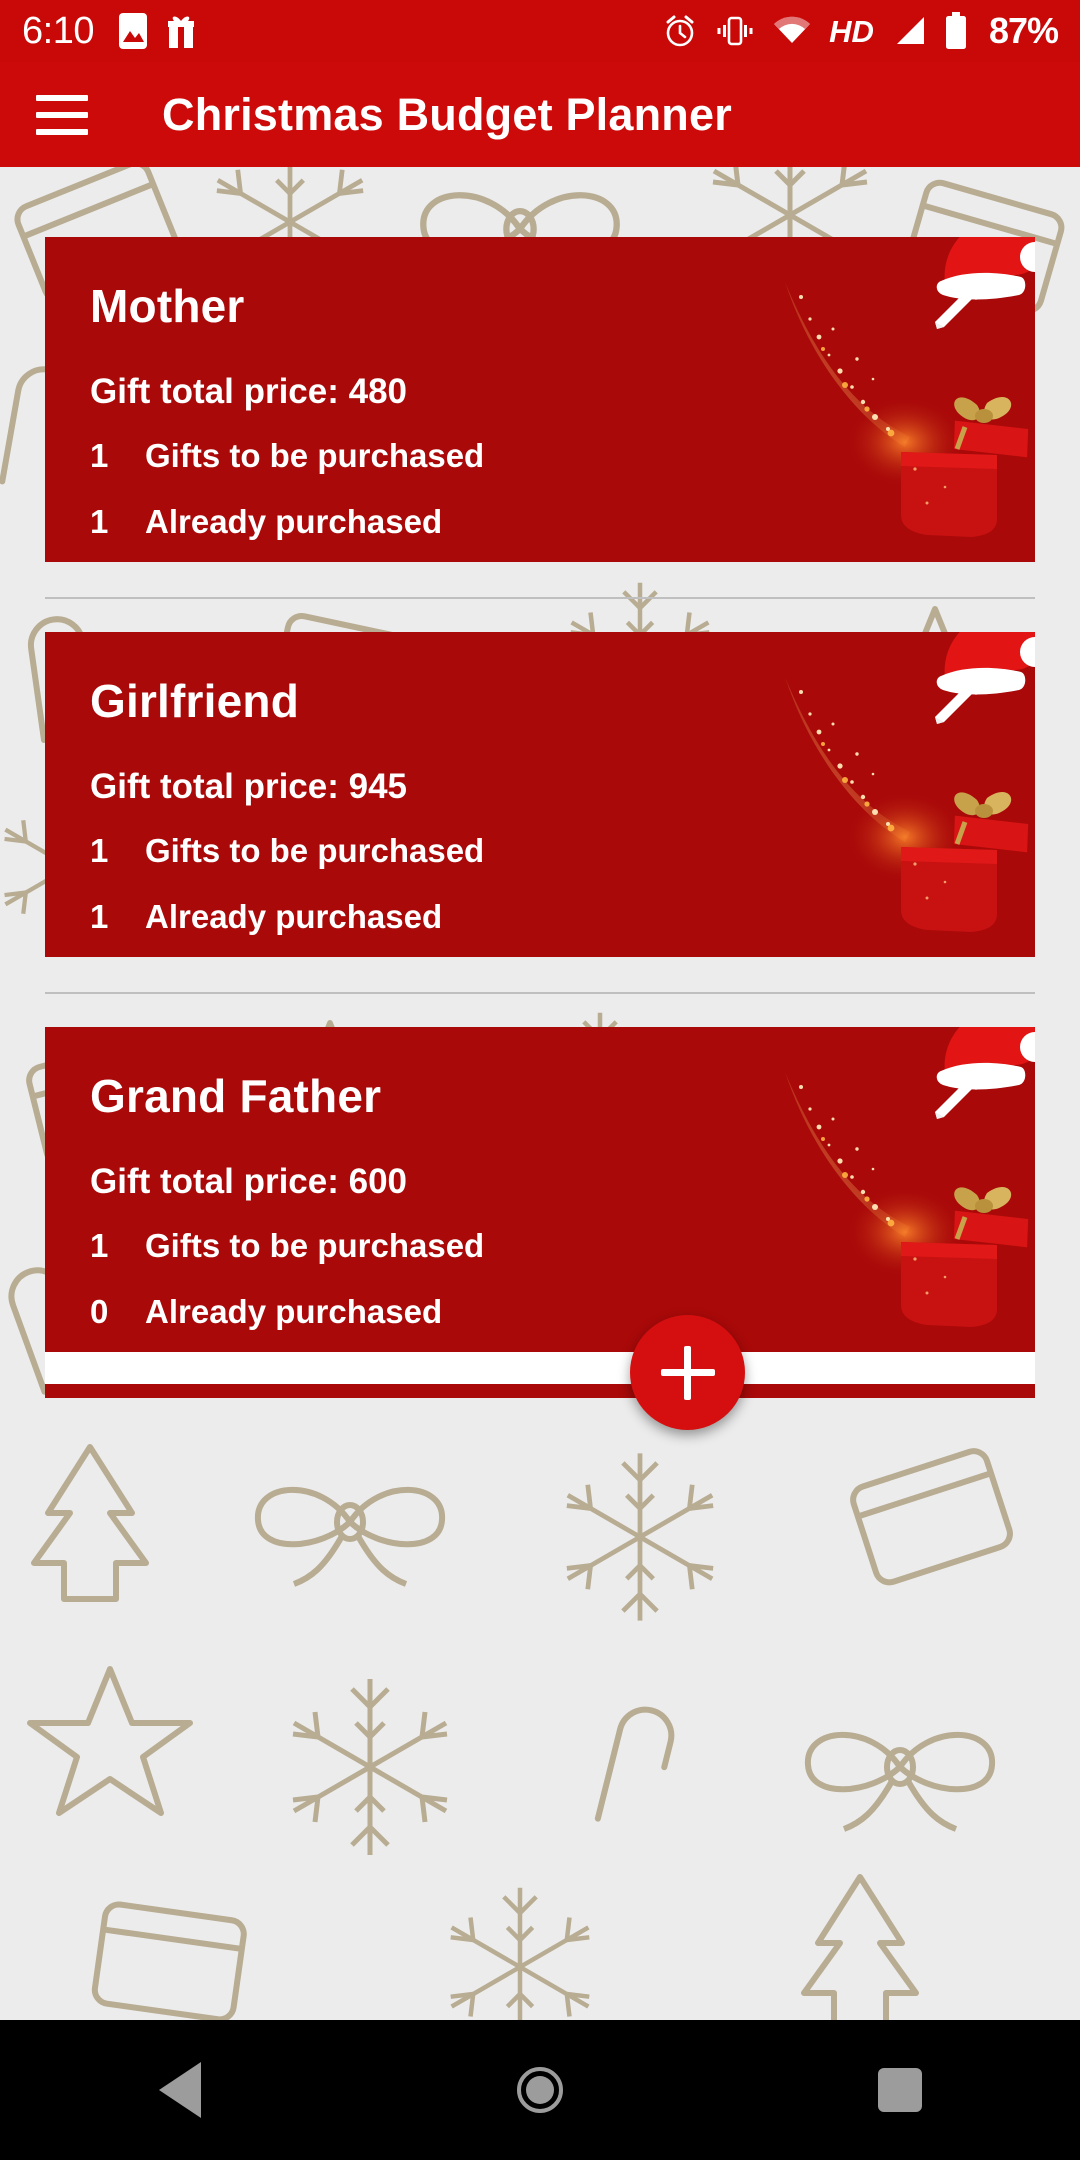  I want to click on app-bar: Christmas Budget Planner, so click(540, 114).